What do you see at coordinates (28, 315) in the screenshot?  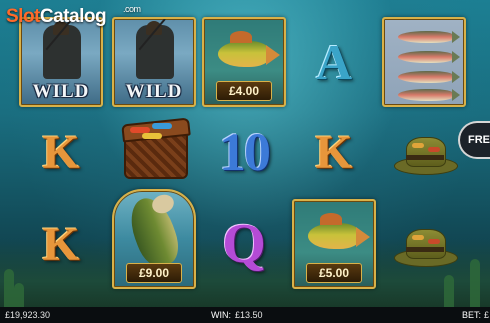 I see `balance-value: £19,923.30` at bounding box center [28, 315].